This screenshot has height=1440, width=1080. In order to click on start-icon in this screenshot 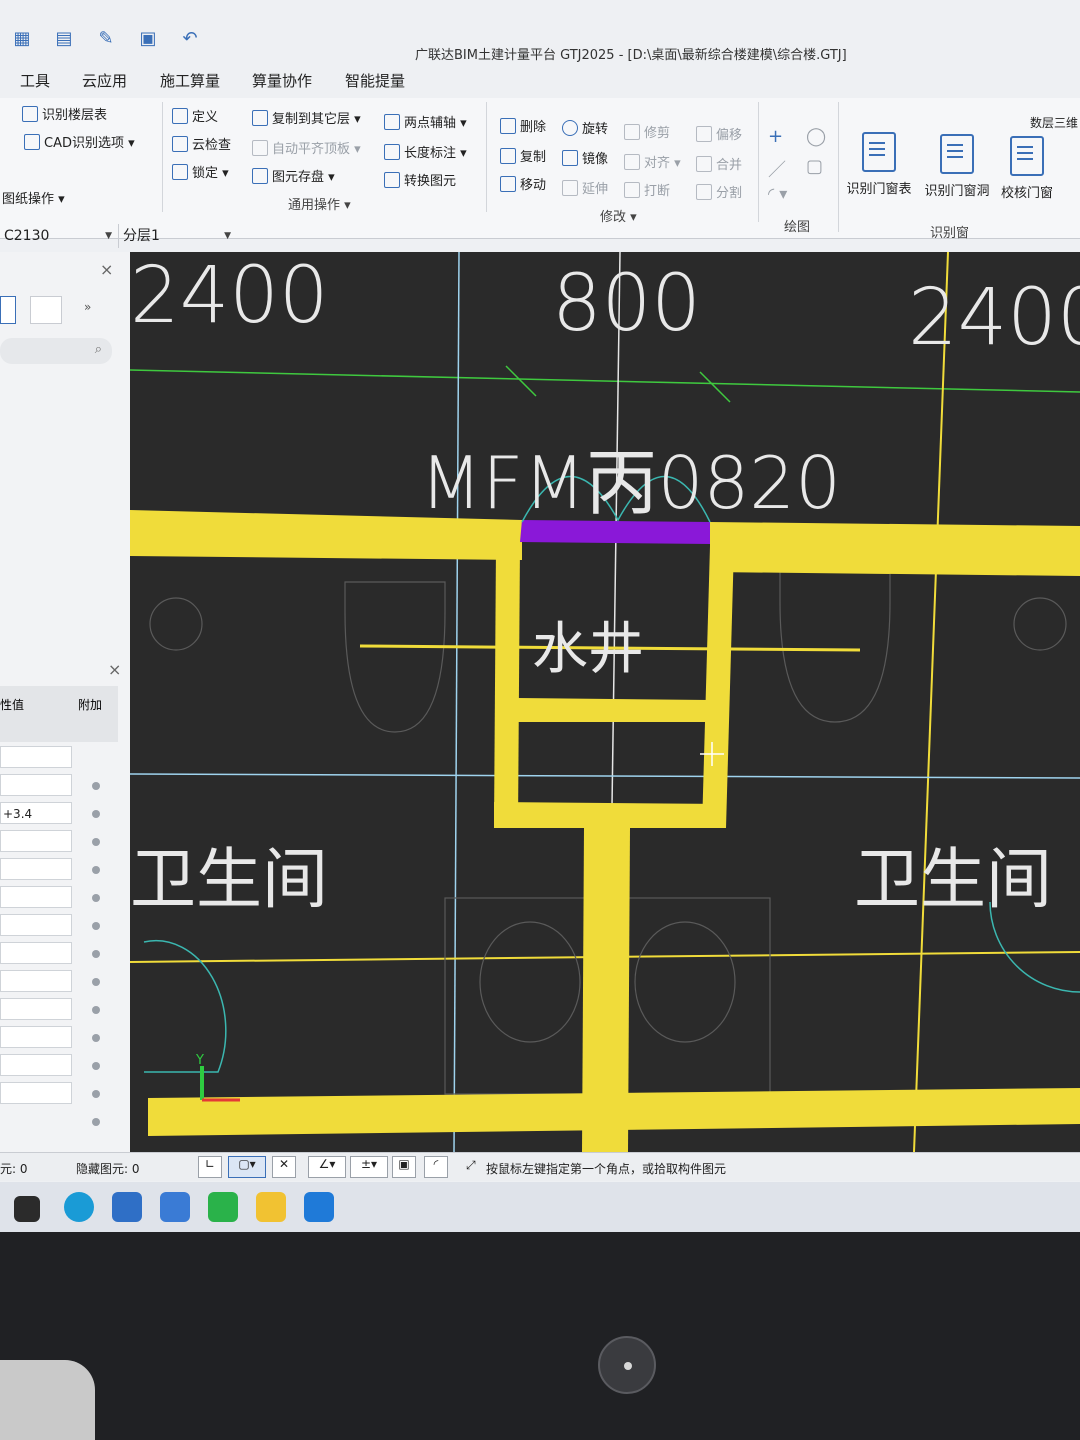, I will do `click(27, 1209)`.